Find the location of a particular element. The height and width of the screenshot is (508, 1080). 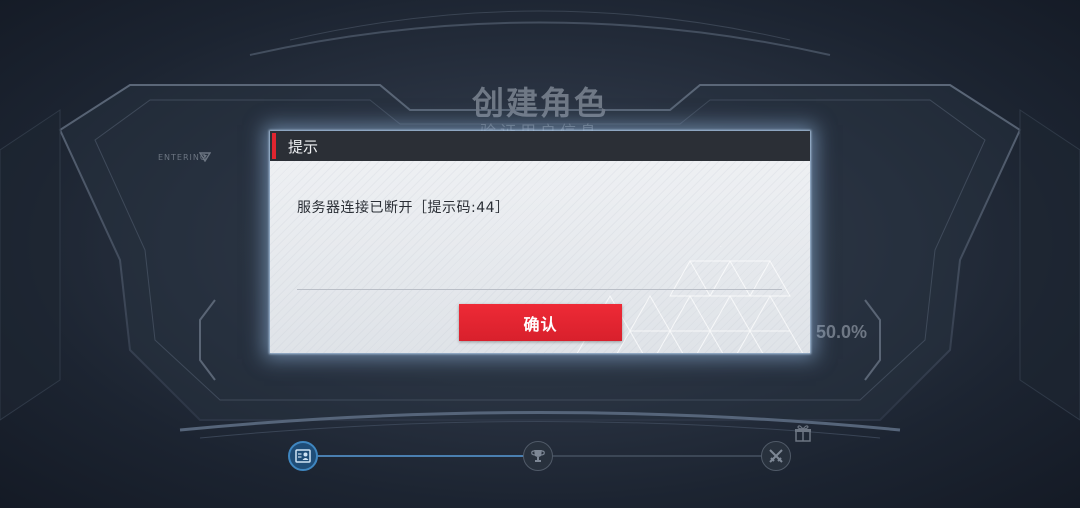

gift-icon is located at coordinates (803, 433).